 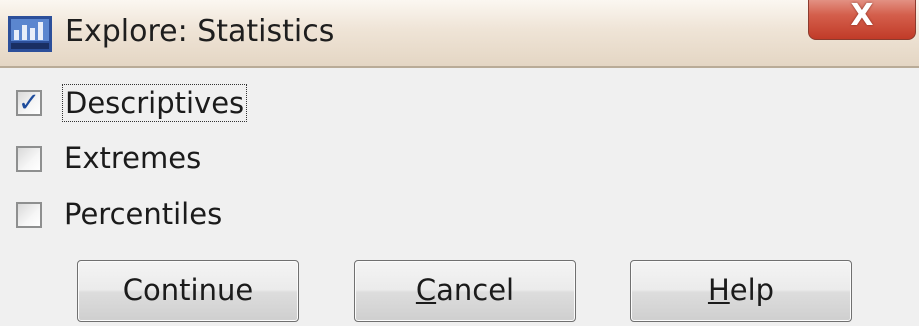 I want to click on cancel-label-rest: ancel, so click(x=475, y=290).